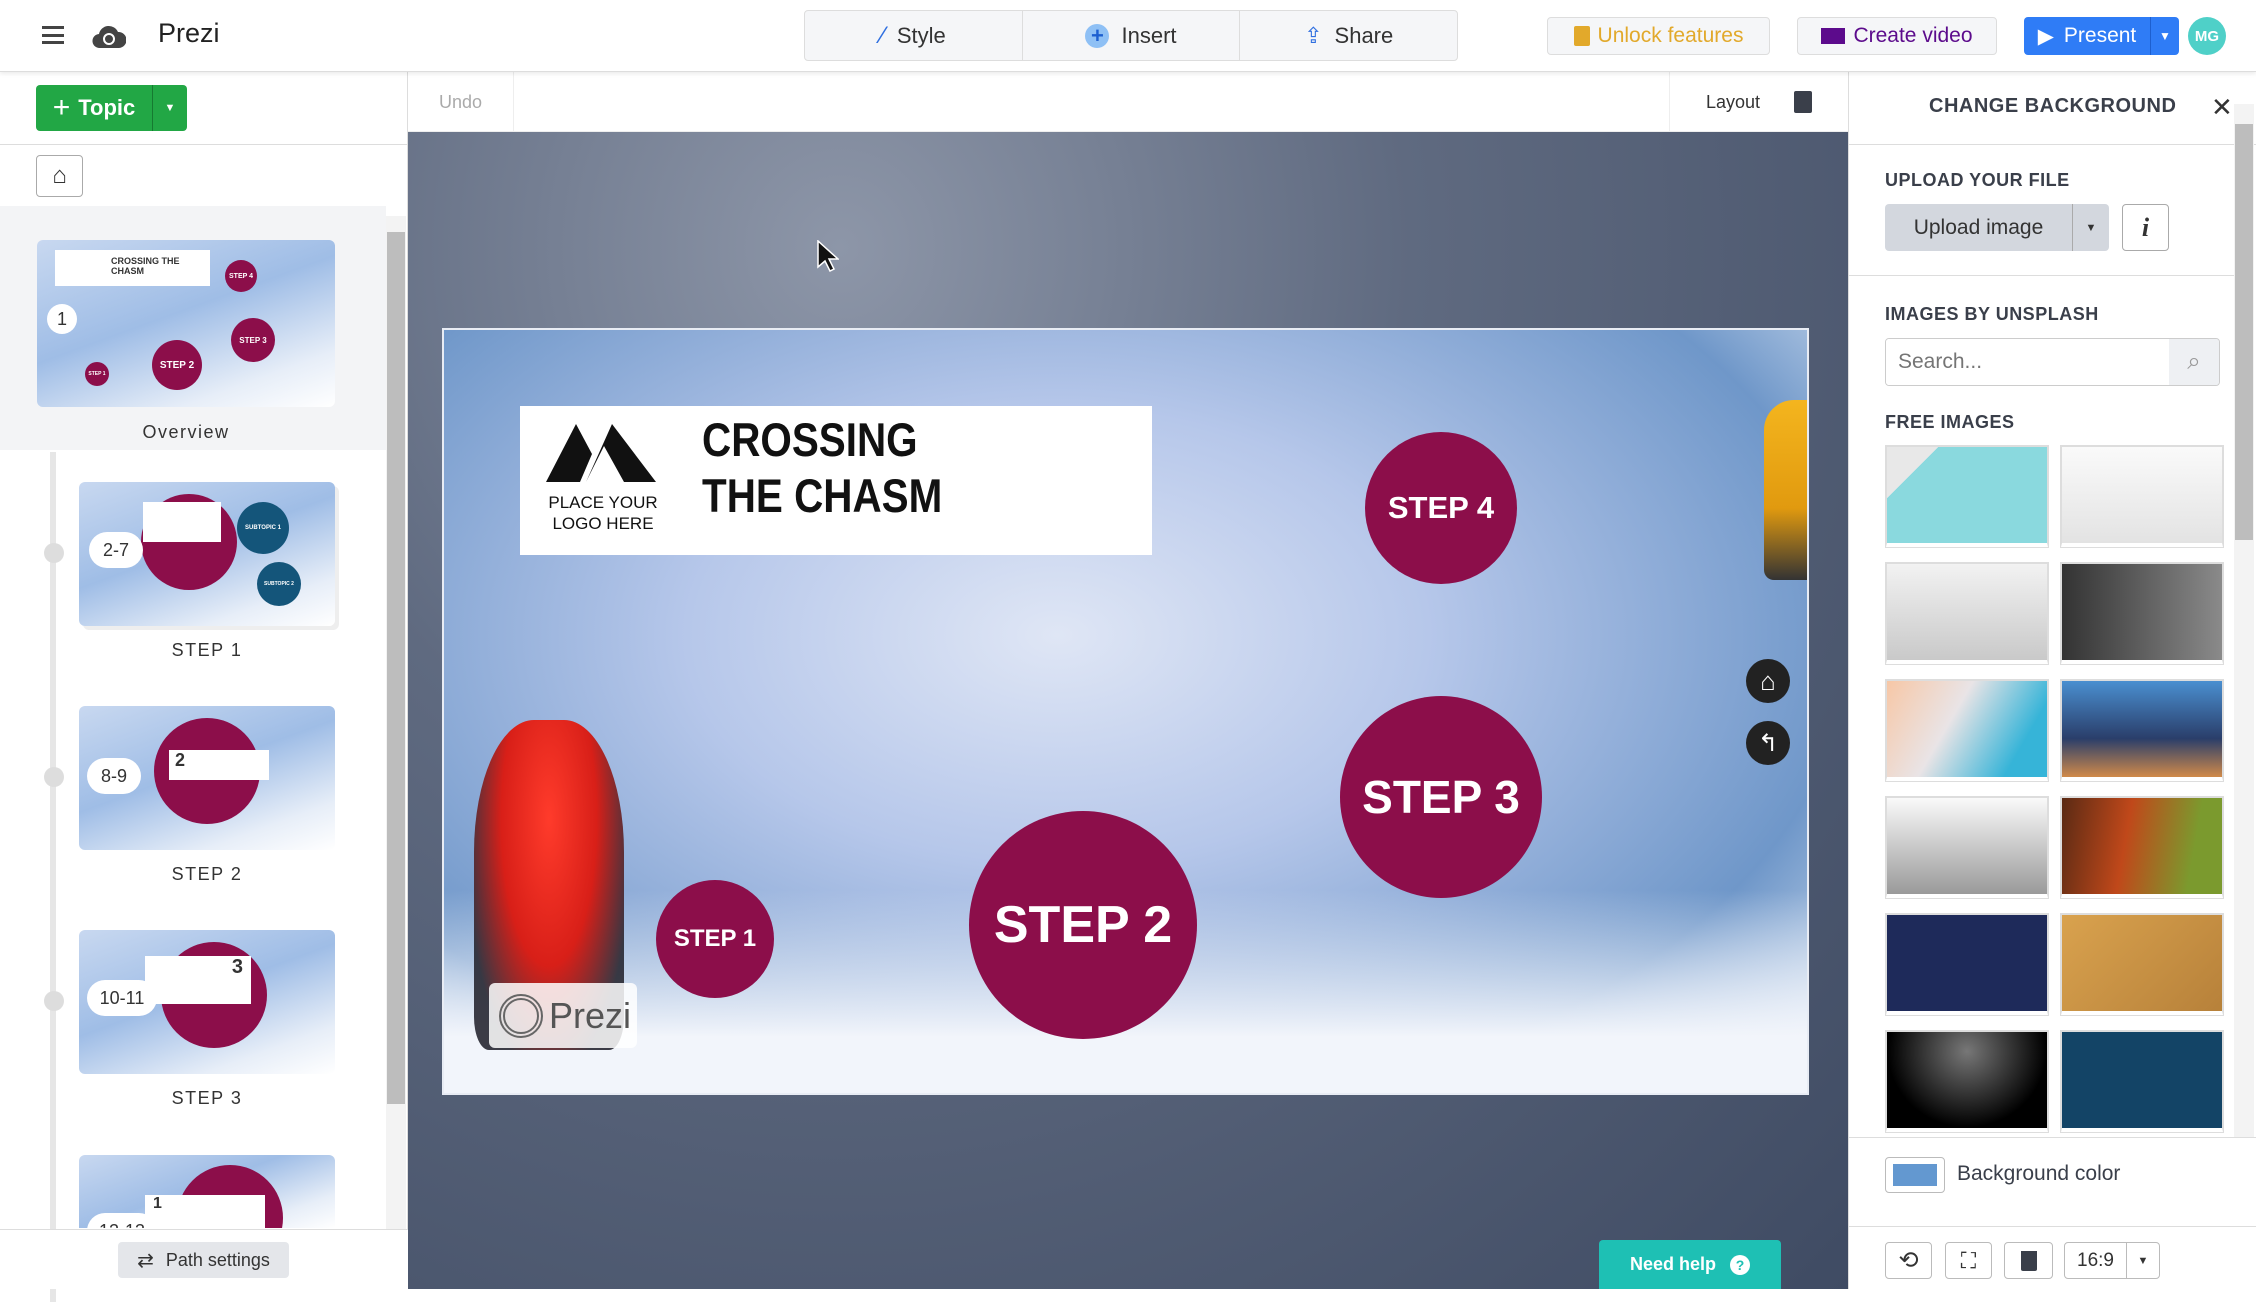 The image size is (2256, 1302). I want to click on swatch-fill, so click(1915, 1175).